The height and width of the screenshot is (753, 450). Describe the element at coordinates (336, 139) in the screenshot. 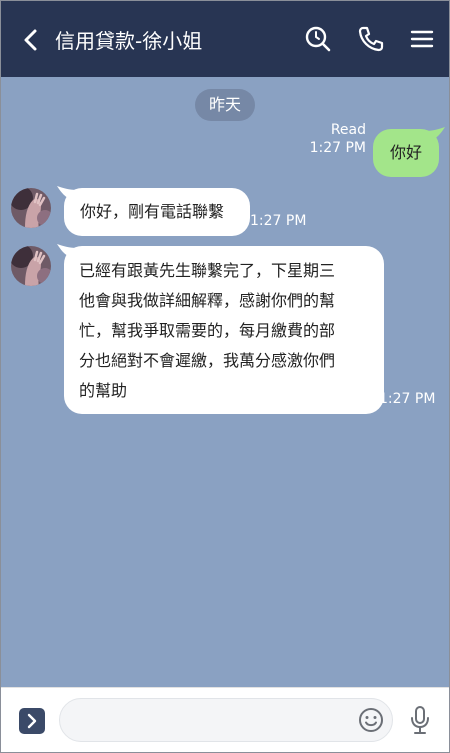

I see `read-receipt: Read 1:27 PM` at that location.